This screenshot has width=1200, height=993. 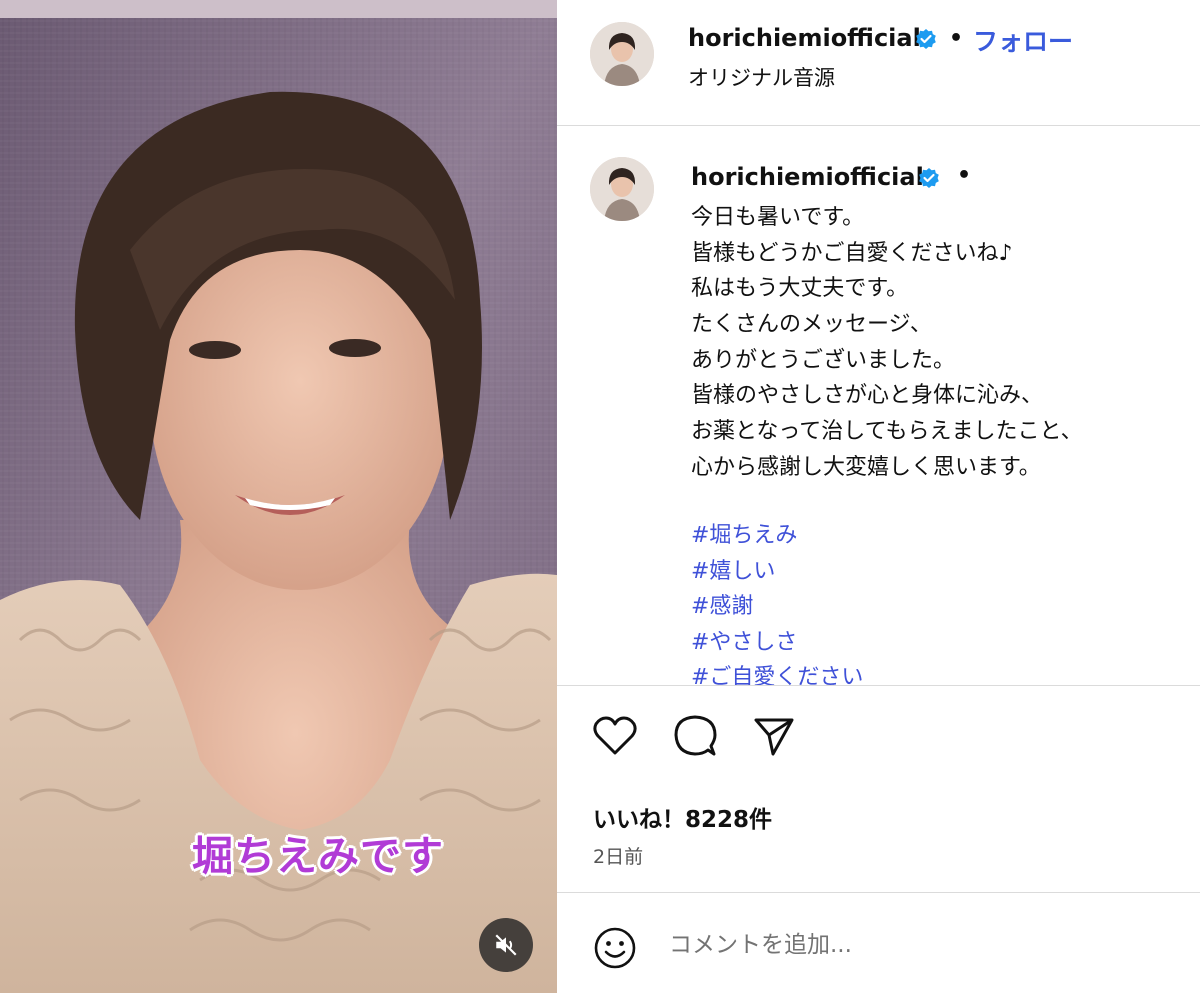 I want to click on hashtag-link: #堀ちえみ, so click(x=777, y=536).